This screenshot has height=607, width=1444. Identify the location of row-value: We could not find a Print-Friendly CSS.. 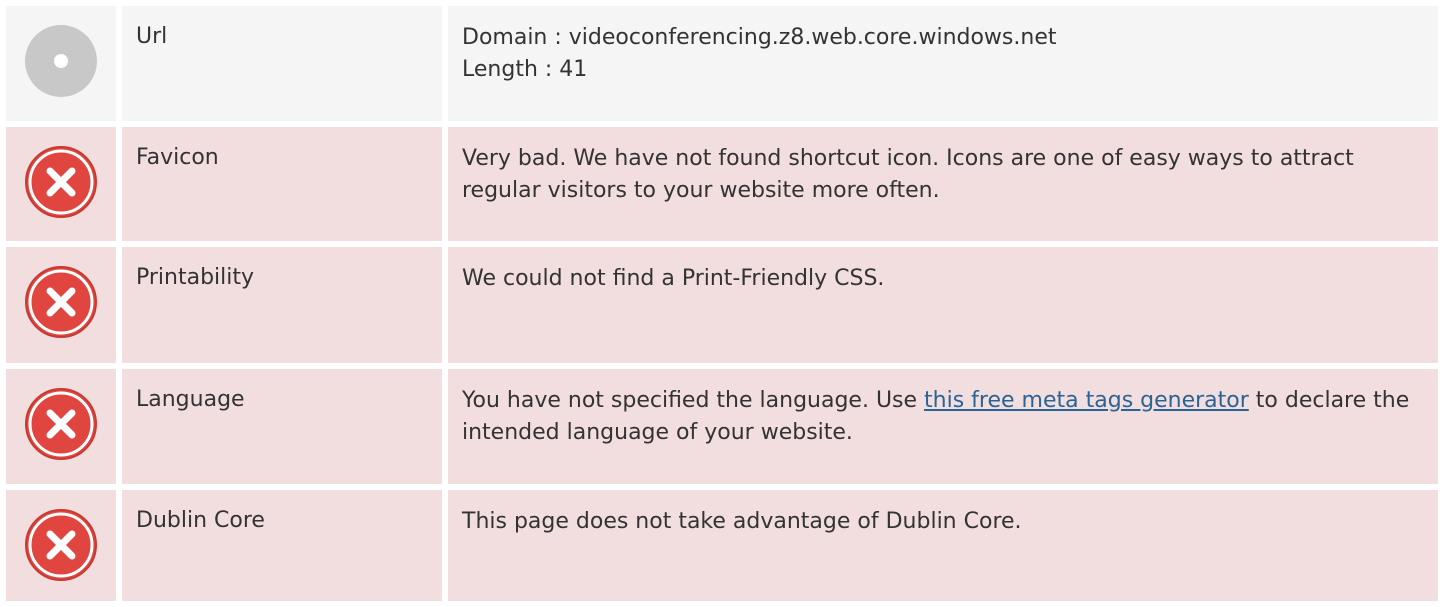
(943, 305).